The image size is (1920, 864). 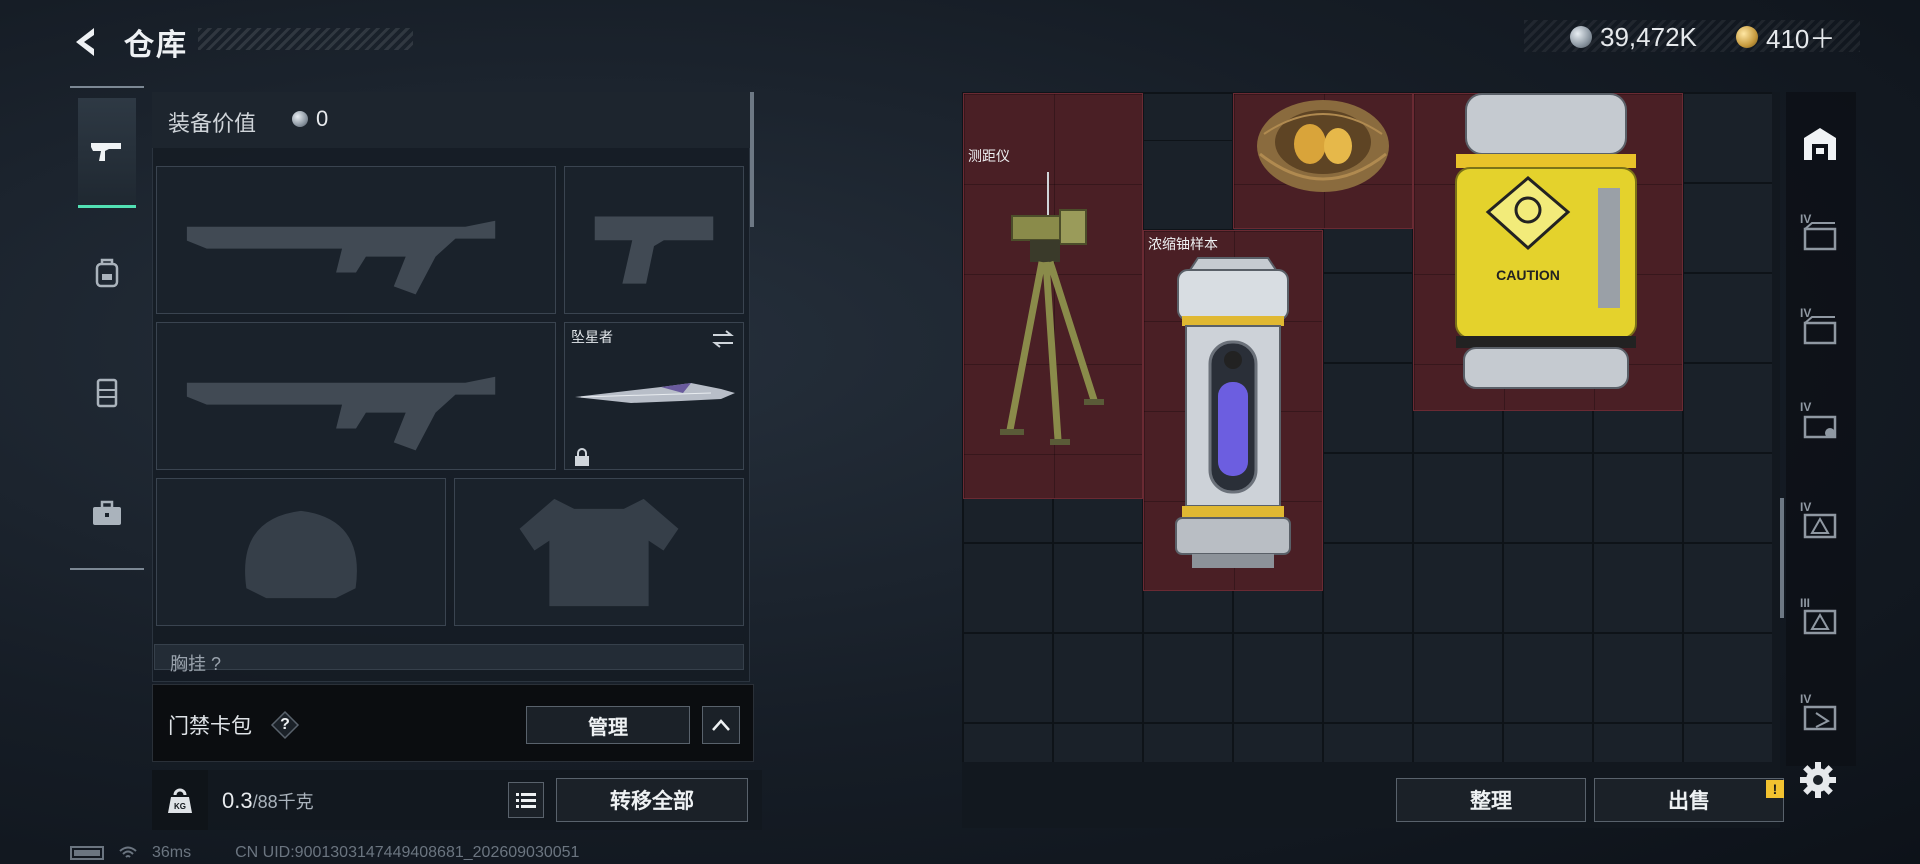 What do you see at coordinates (322, 118) in the screenshot?
I see `equipment-value-number: 0` at bounding box center [322, 118].